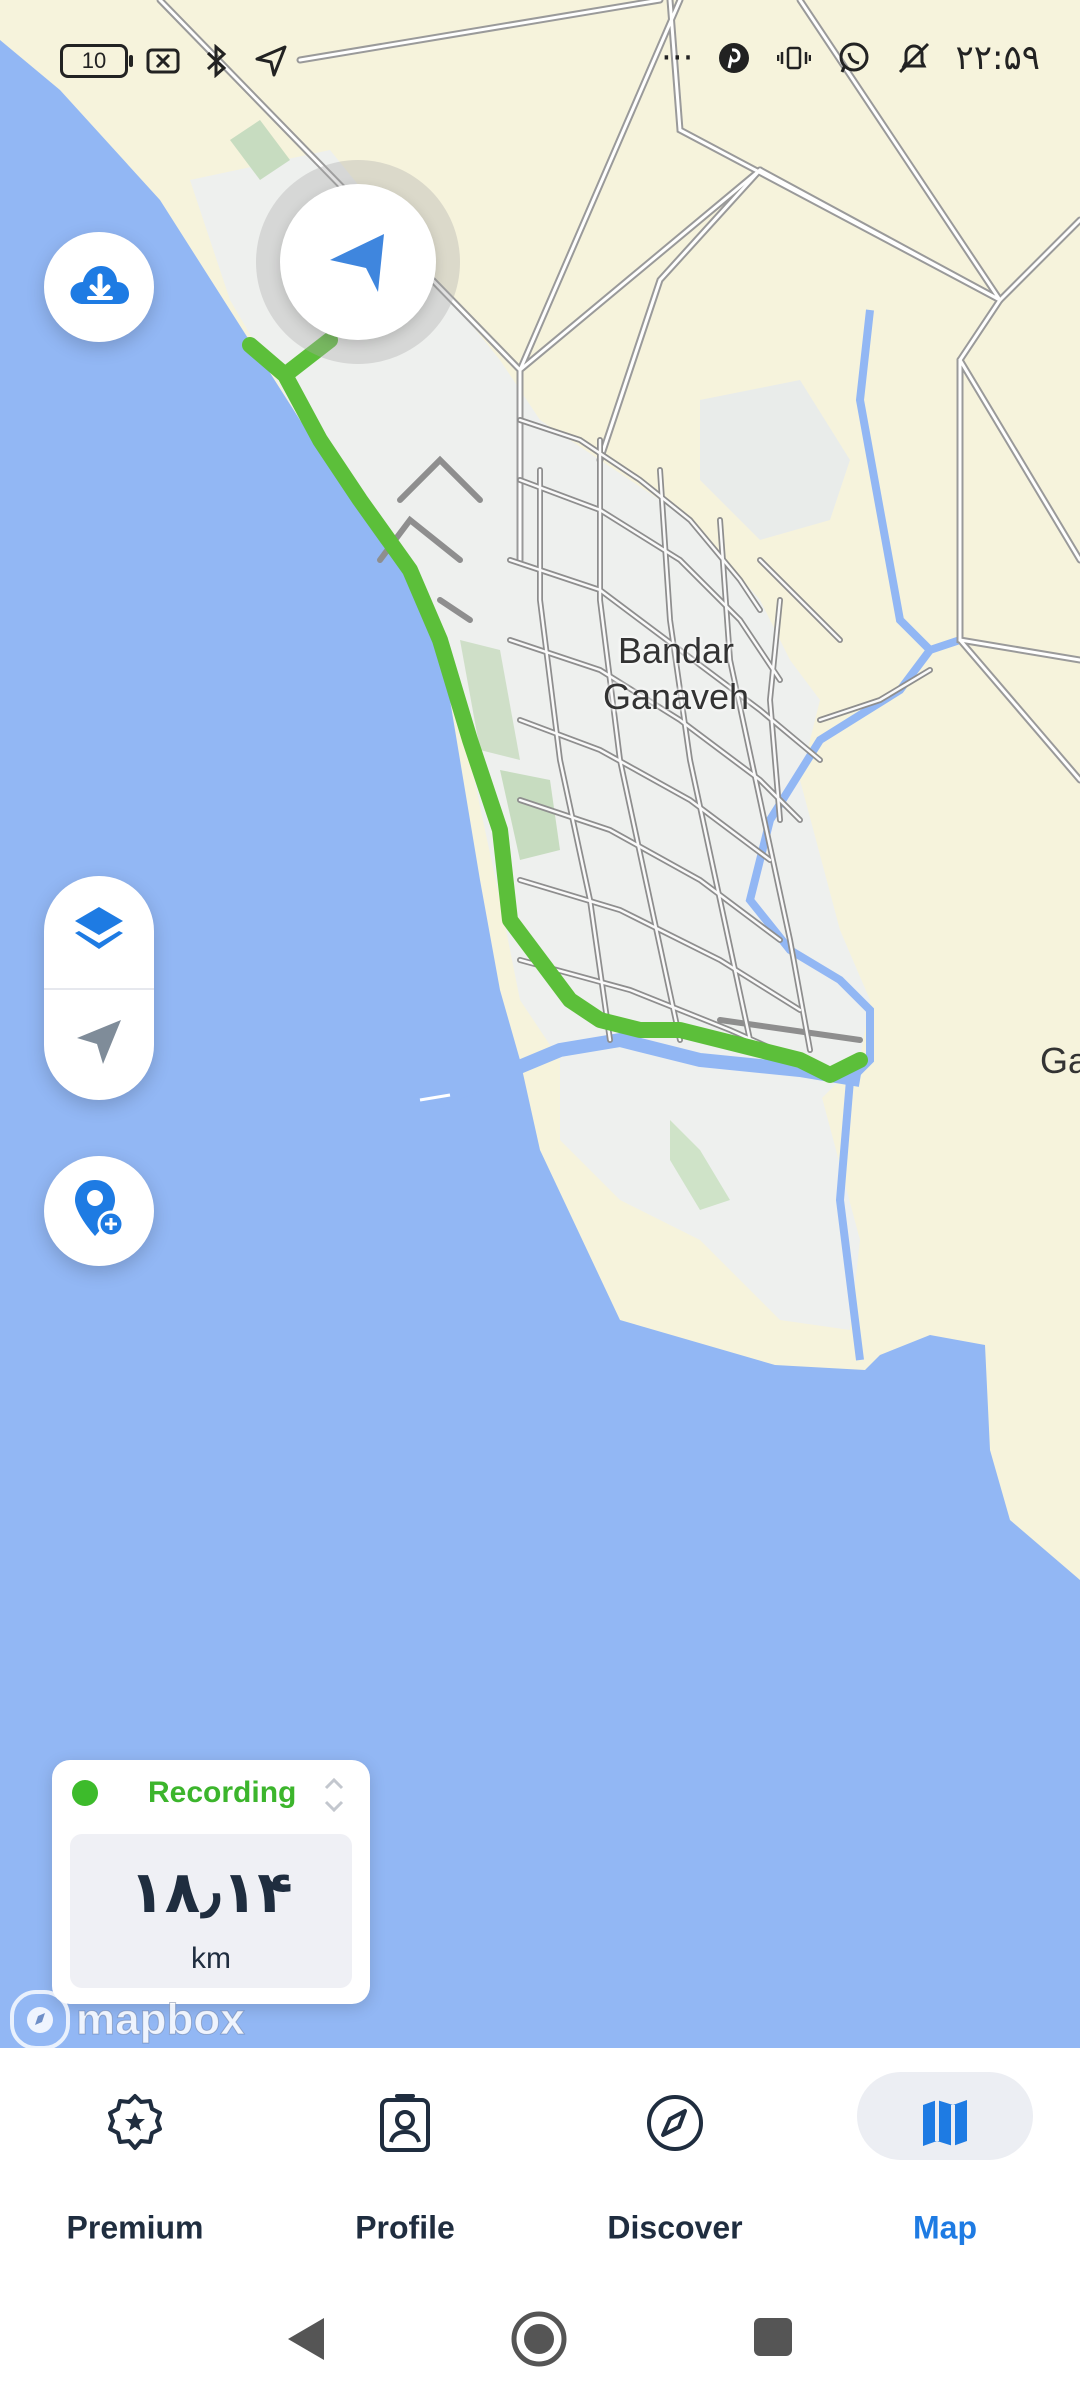  I want to click on bottom-navigation: Premium Profile Discover Map, so click(540, 2159).